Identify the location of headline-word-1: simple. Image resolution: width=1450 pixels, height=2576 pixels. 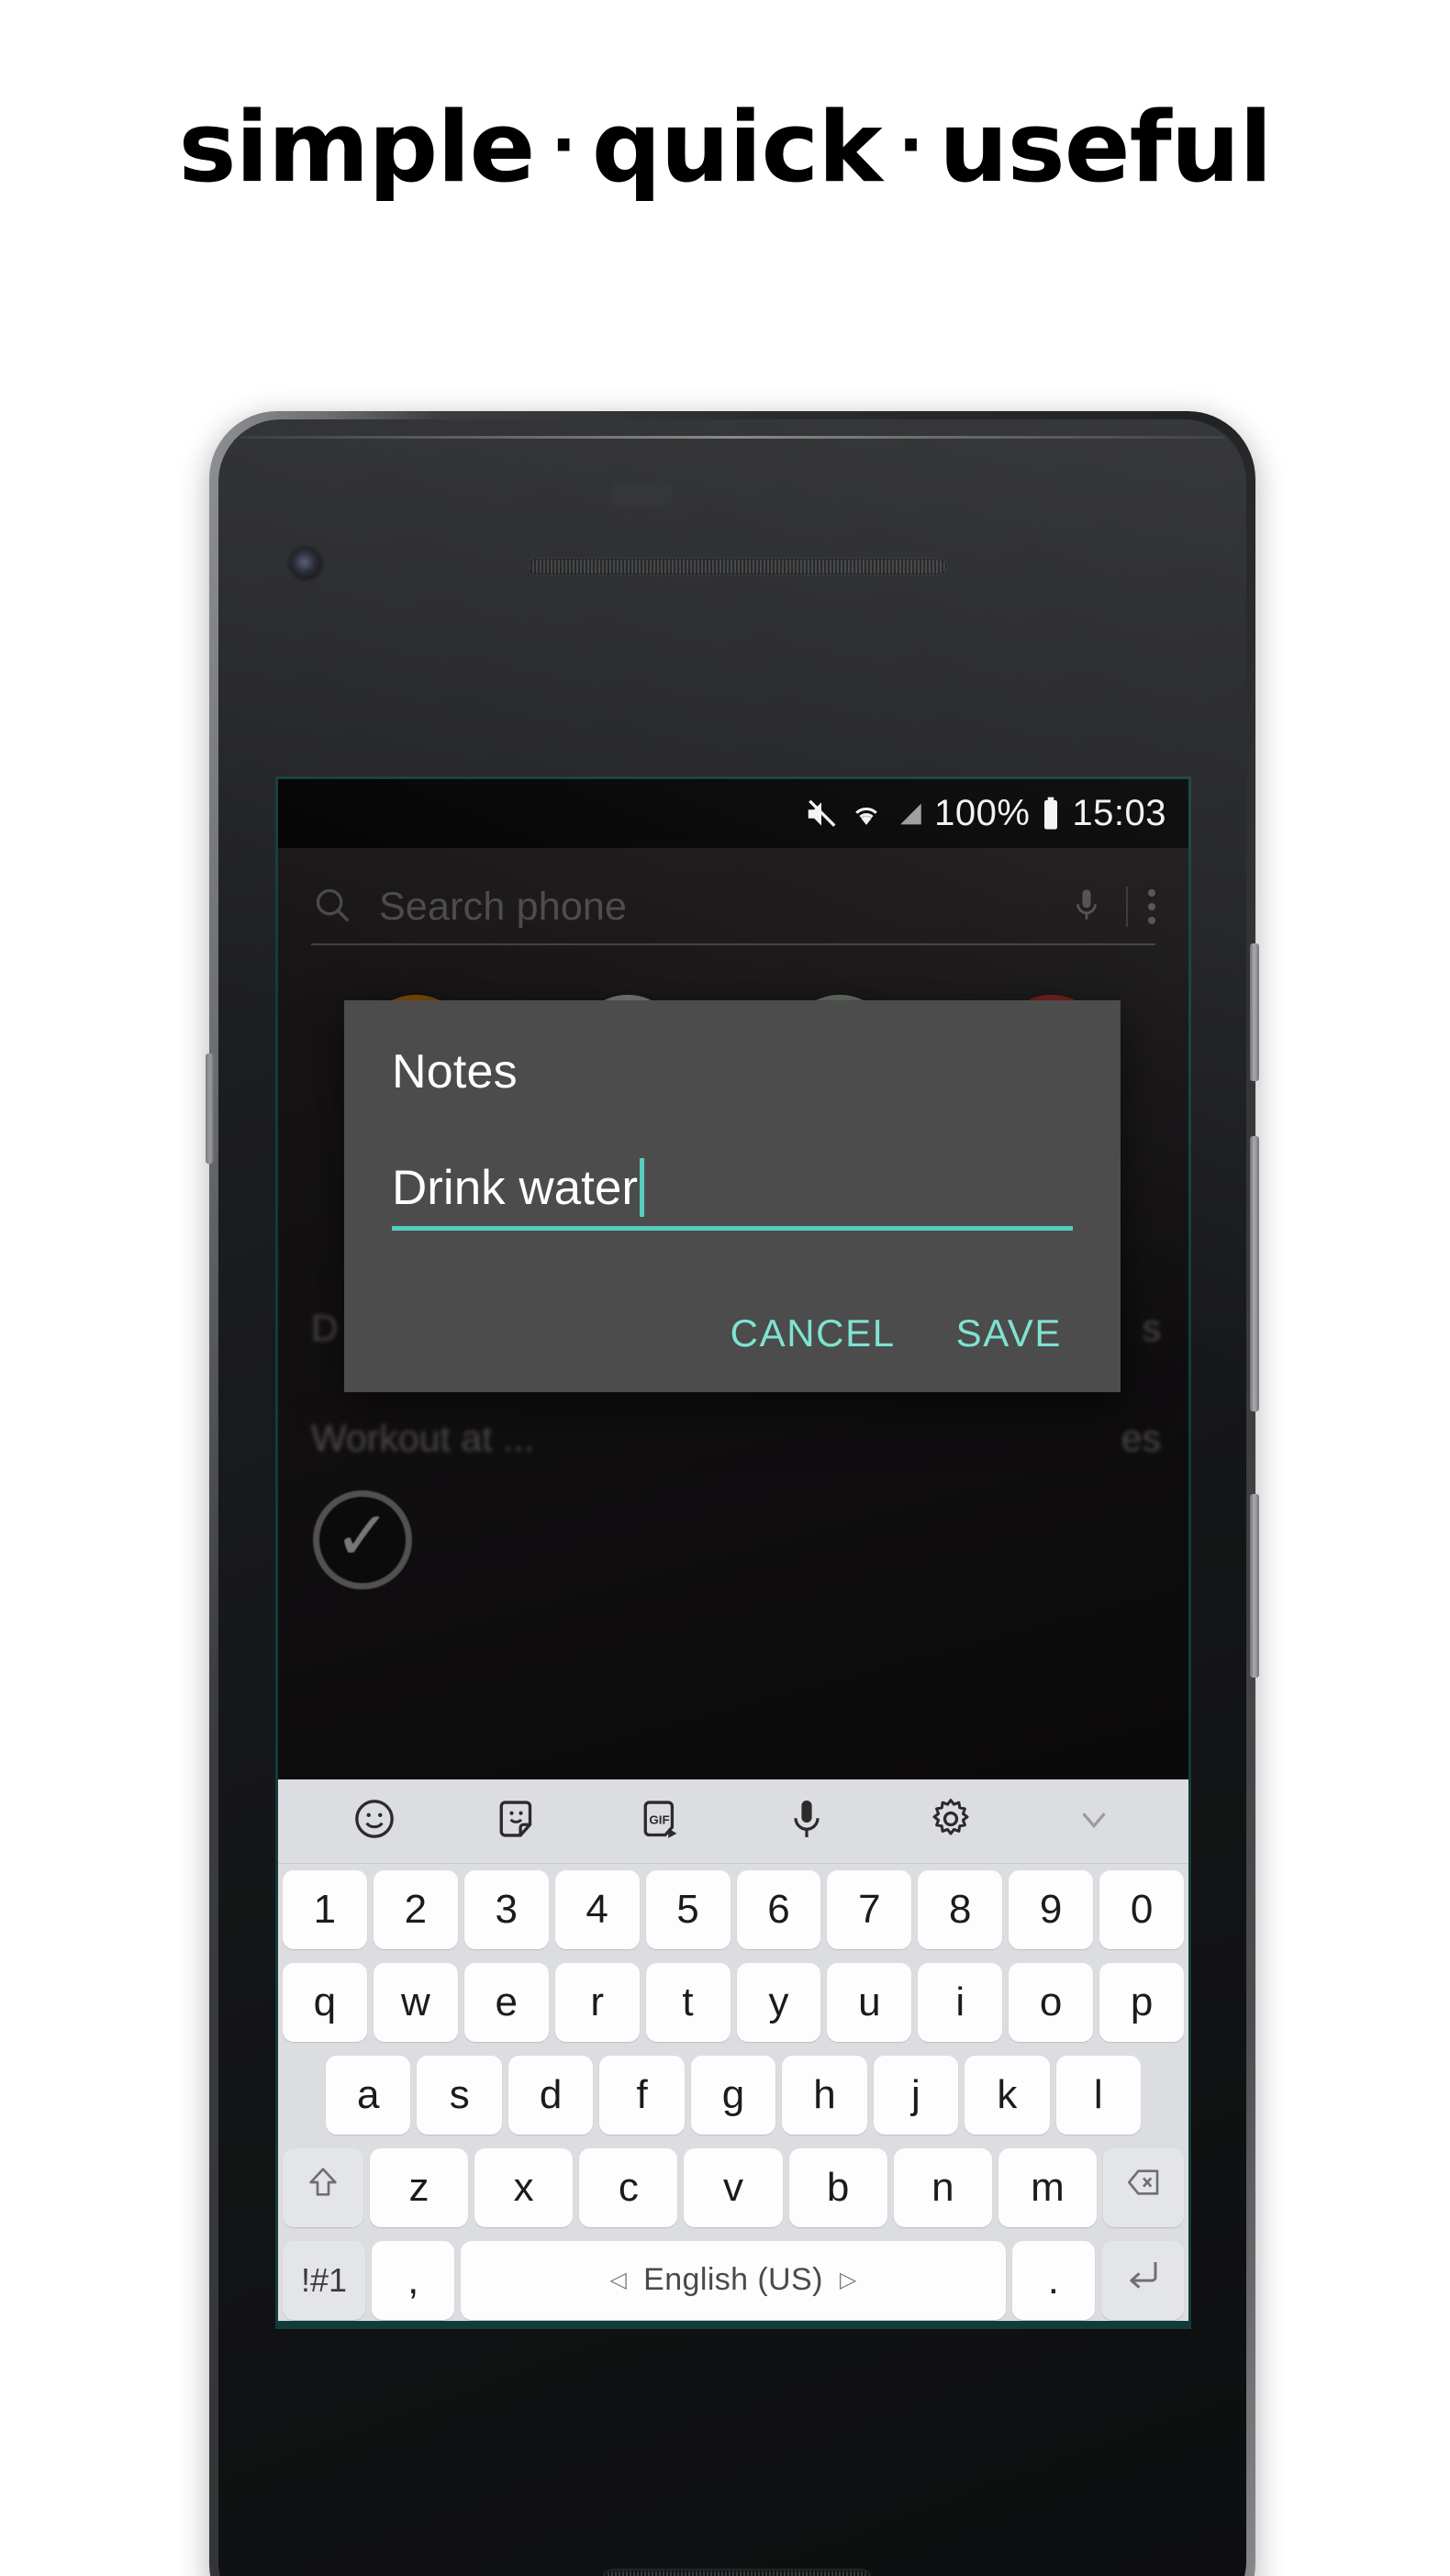
(356, 147).